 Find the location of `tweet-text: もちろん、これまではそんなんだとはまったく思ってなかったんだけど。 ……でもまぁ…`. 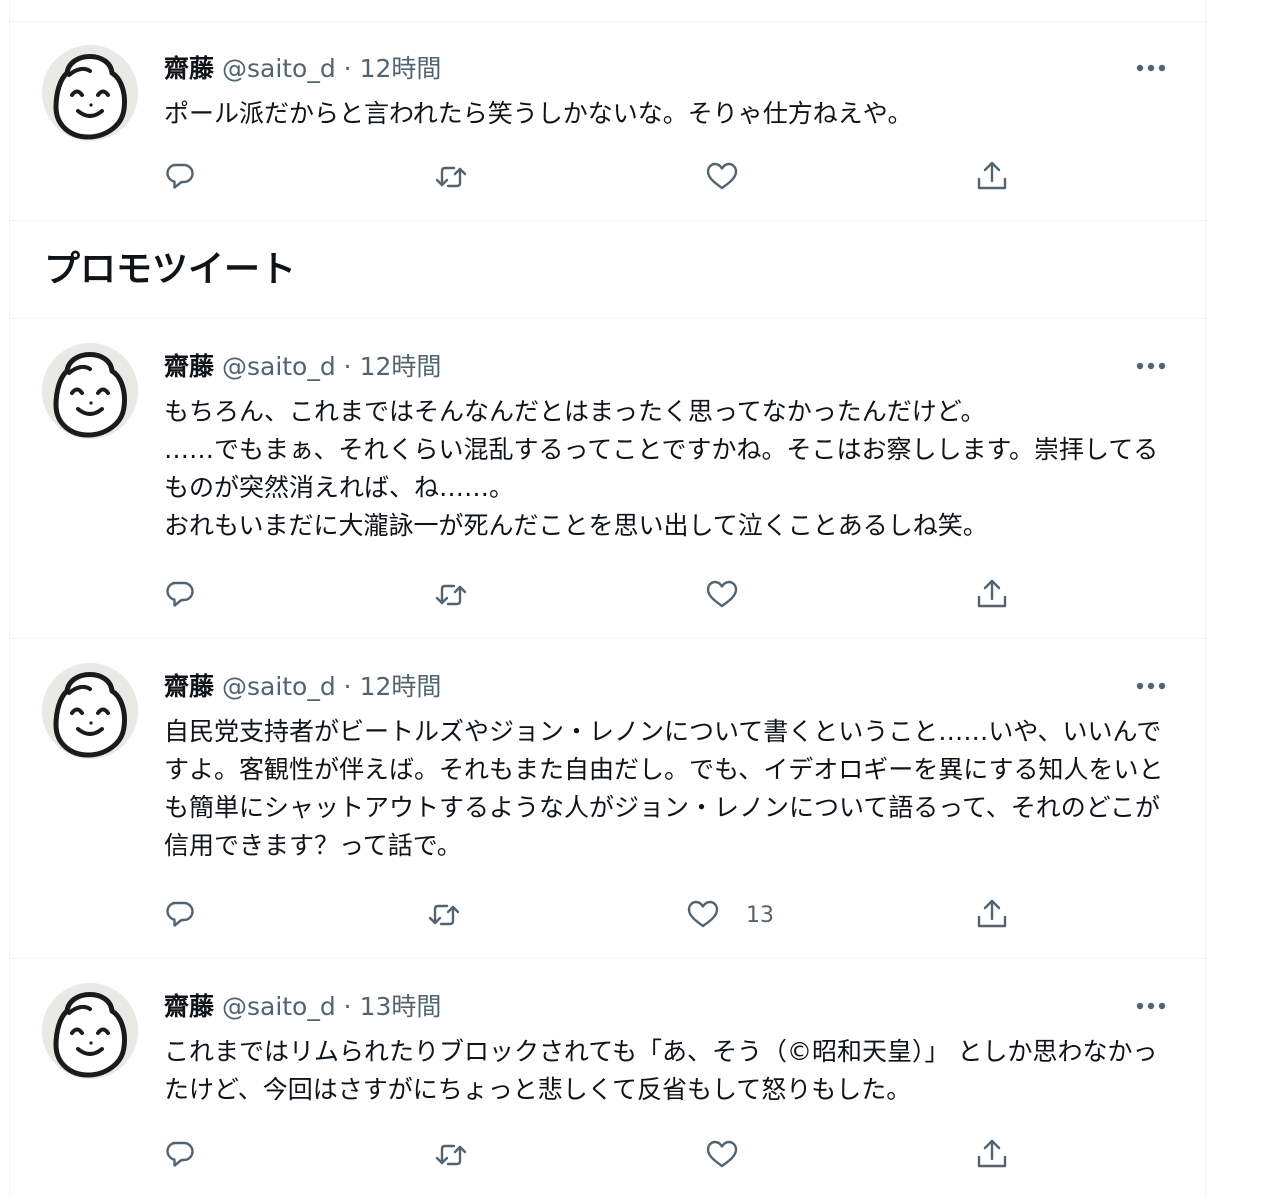

tweet-text: もちろん、これまではそんなんだとはまったく思ってなかったんだけど。 ……でもまぁ… is located at coordinates (661, 468).